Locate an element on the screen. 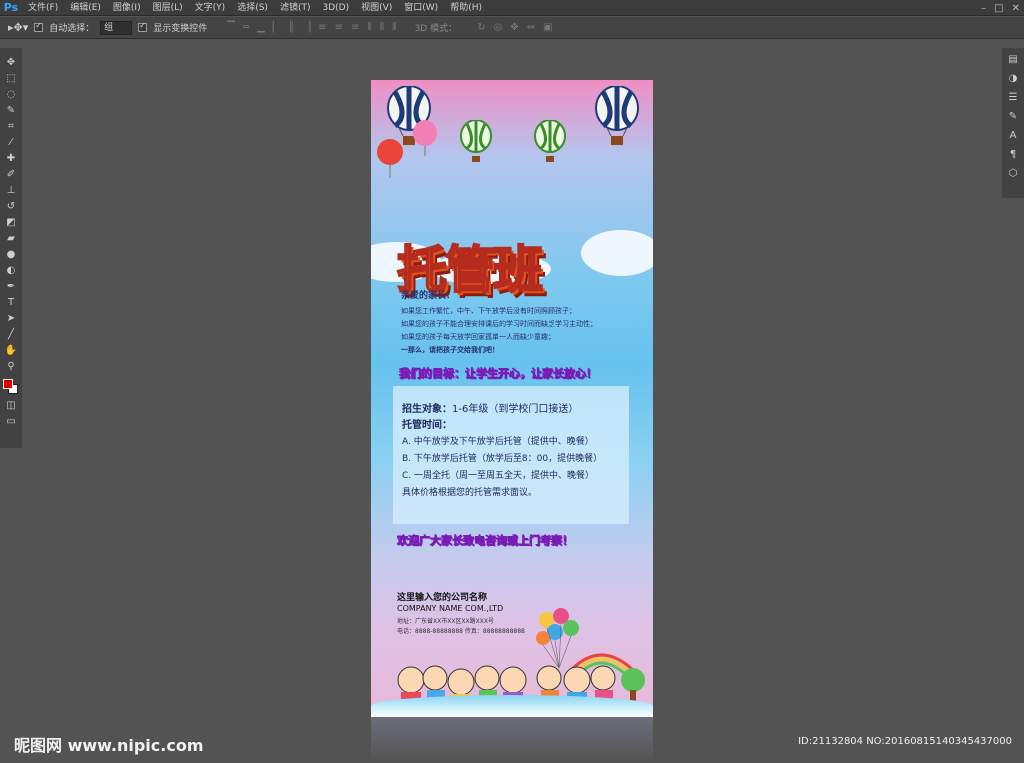 The width and height of the screenshot is (1024, 763). 3d-pan-icon: ✥ is located at coordinates (514, 27).